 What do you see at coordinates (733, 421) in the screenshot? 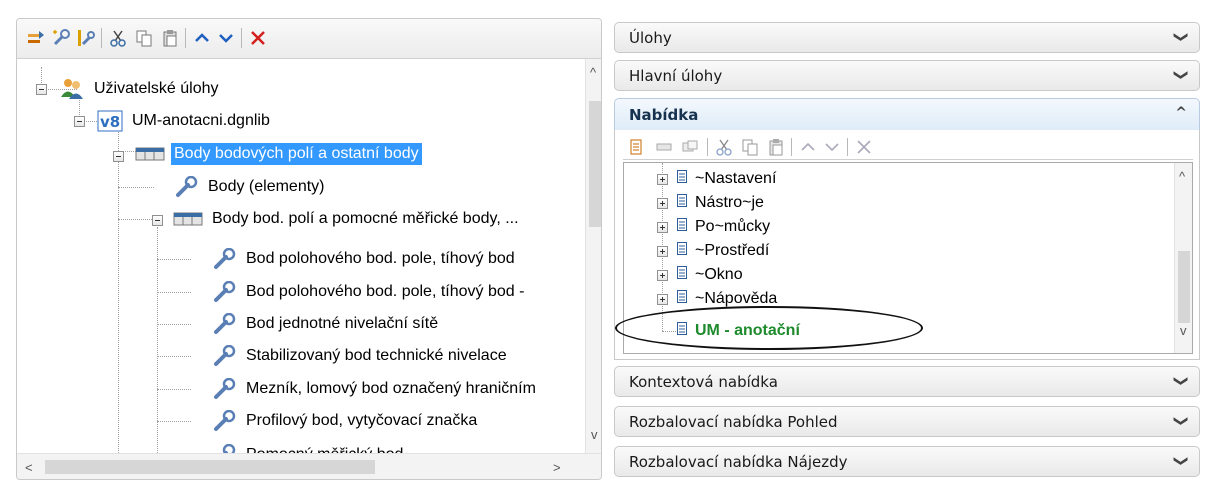
I see `section-label: Rozbalovací nabídka Pohled` at bounding box center [733, 421].